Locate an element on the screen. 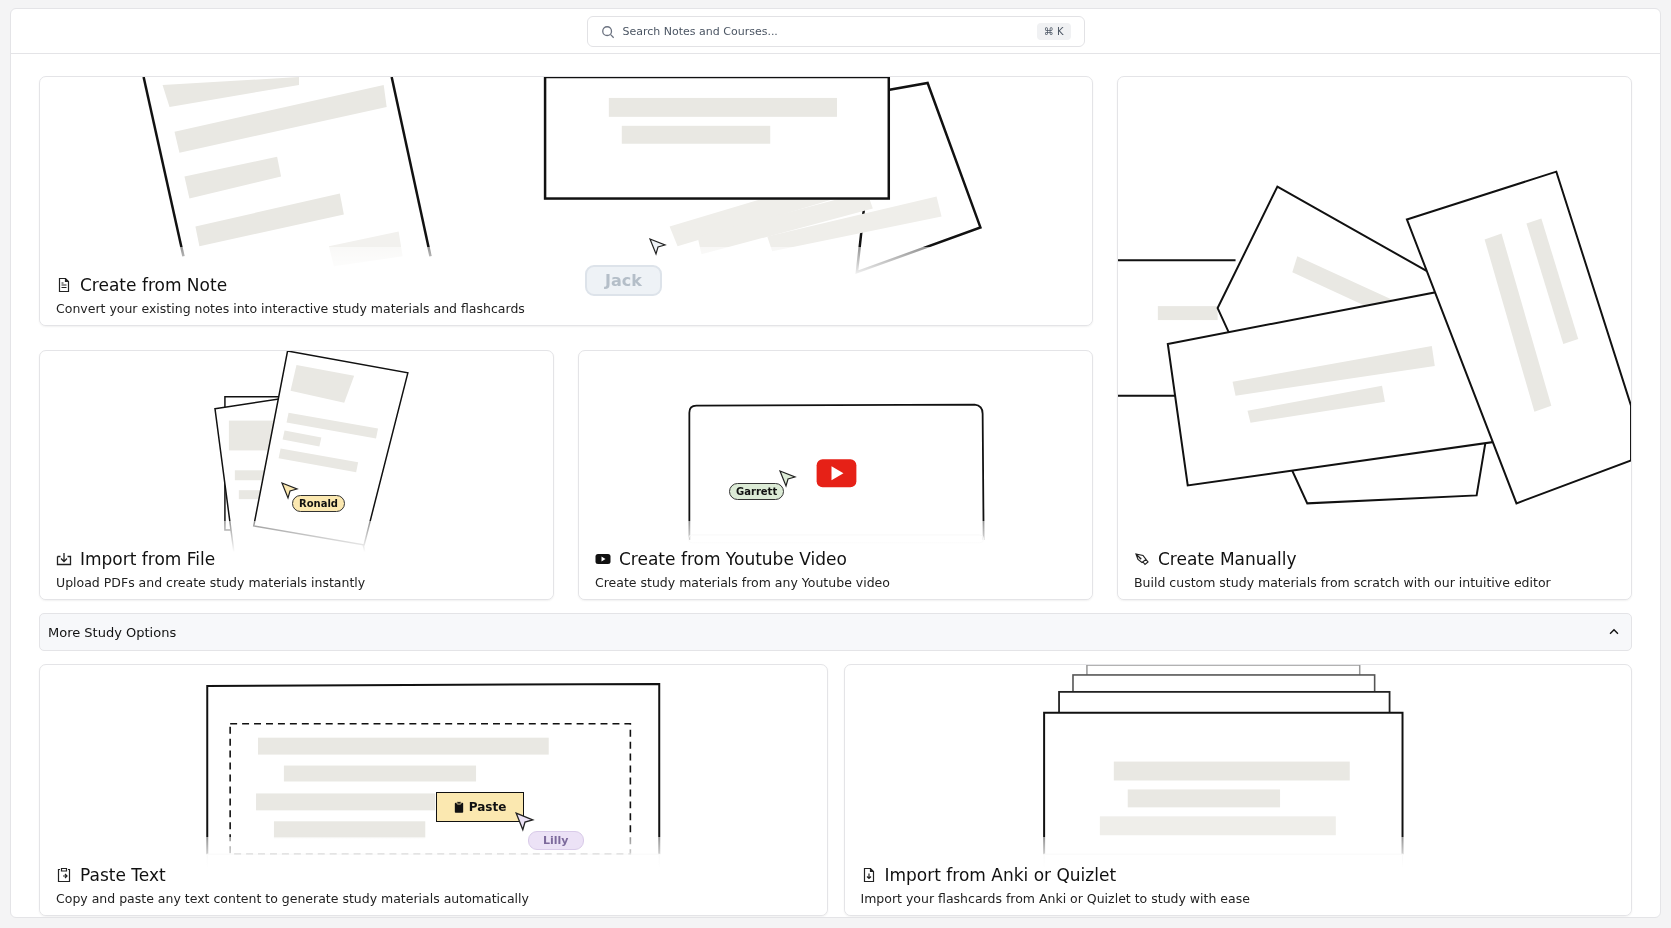 The width and height of the screenshot is (1671, 928). cursor-label: Lilly is located at coordinates (556, 840).